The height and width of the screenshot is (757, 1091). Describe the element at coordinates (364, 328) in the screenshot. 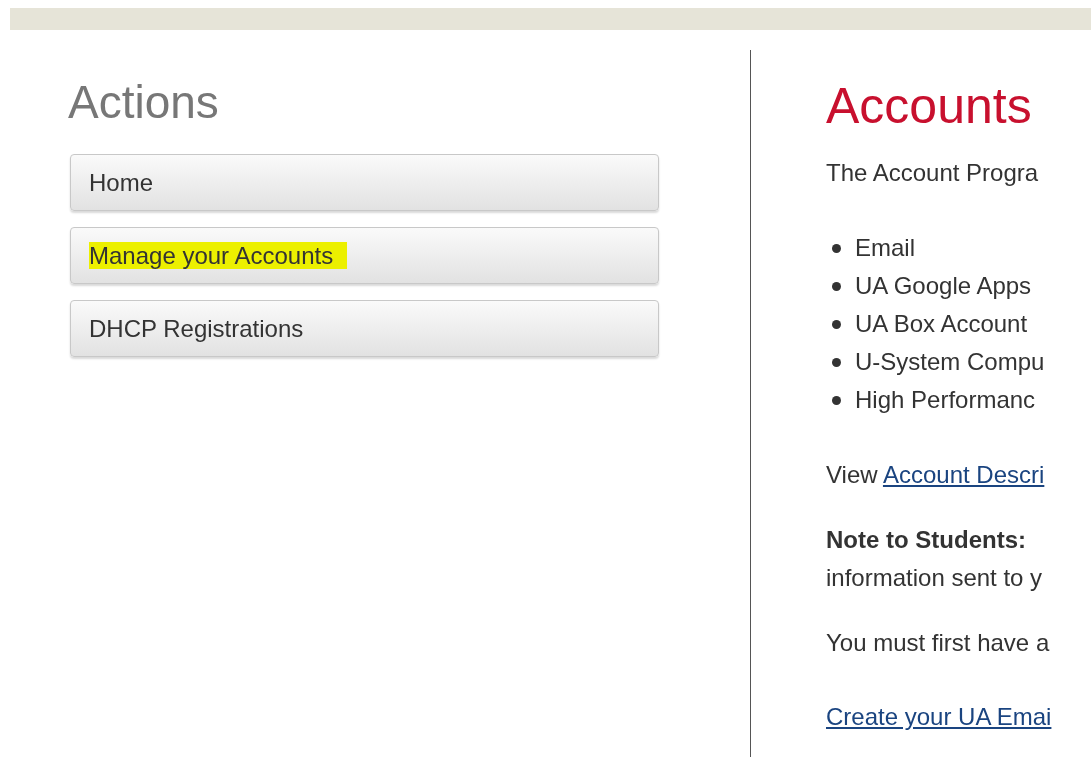

I see `sidebar-button: DHCP Registrations` at that location.